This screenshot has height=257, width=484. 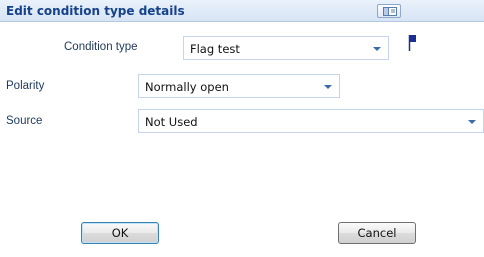 What do you see at coordinates (95, 11) in the screenshot?
I see `dialog-title: Edit condition type details` at bounding box center [95, 11].